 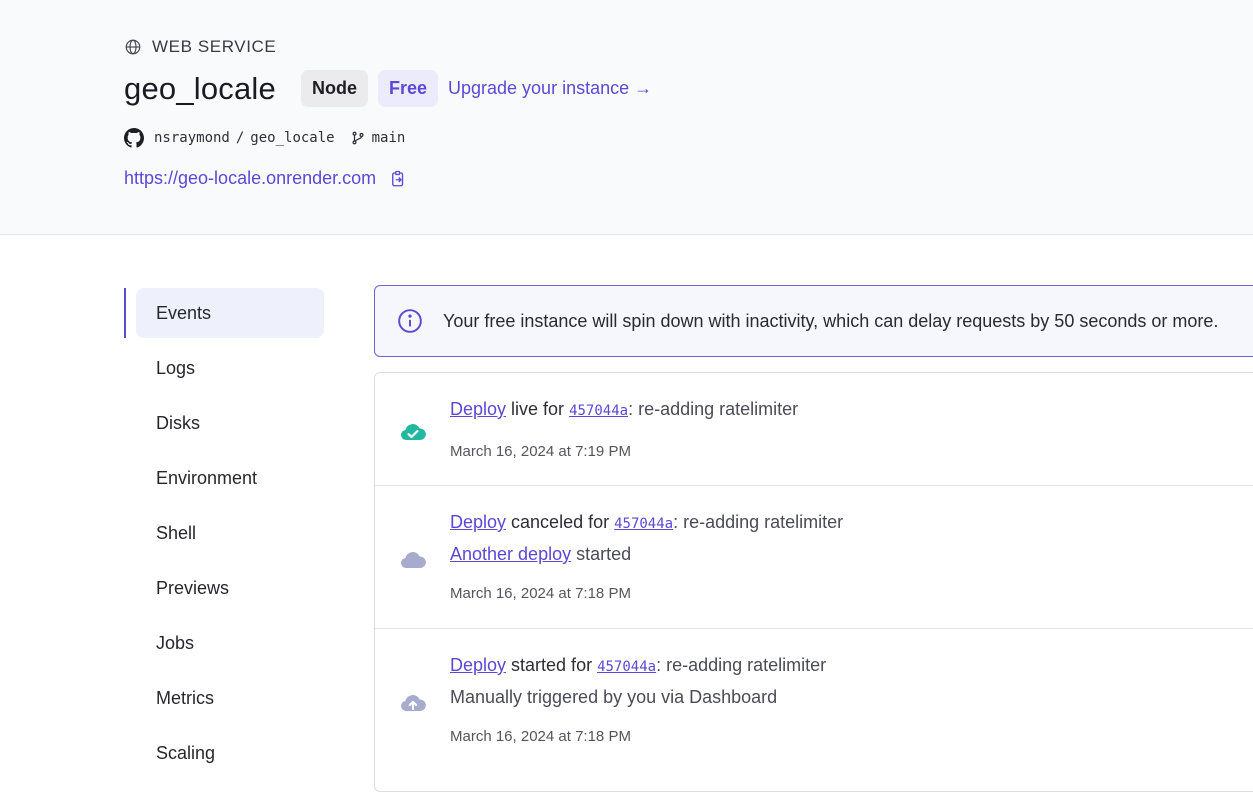 I want to click on sidebar-item-scaling: Scaling, so click(x=230, y=753).